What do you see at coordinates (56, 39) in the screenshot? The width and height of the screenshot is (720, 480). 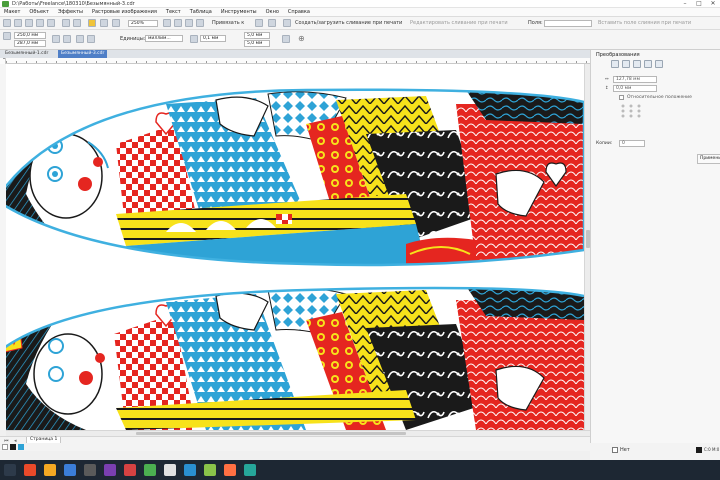 I see `portrait-icon` at bounding box center [56, 39].